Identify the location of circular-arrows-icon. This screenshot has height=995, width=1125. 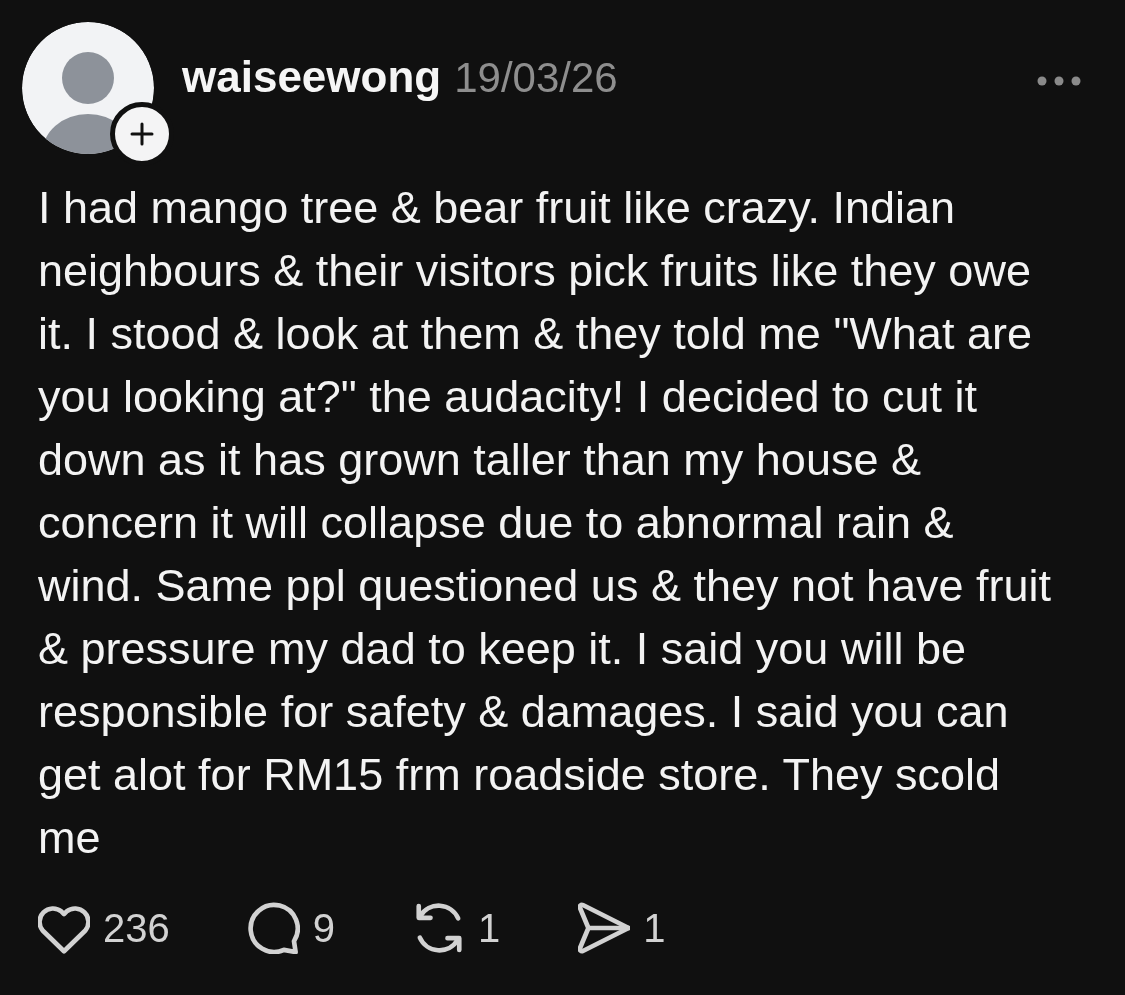
(439, 928).